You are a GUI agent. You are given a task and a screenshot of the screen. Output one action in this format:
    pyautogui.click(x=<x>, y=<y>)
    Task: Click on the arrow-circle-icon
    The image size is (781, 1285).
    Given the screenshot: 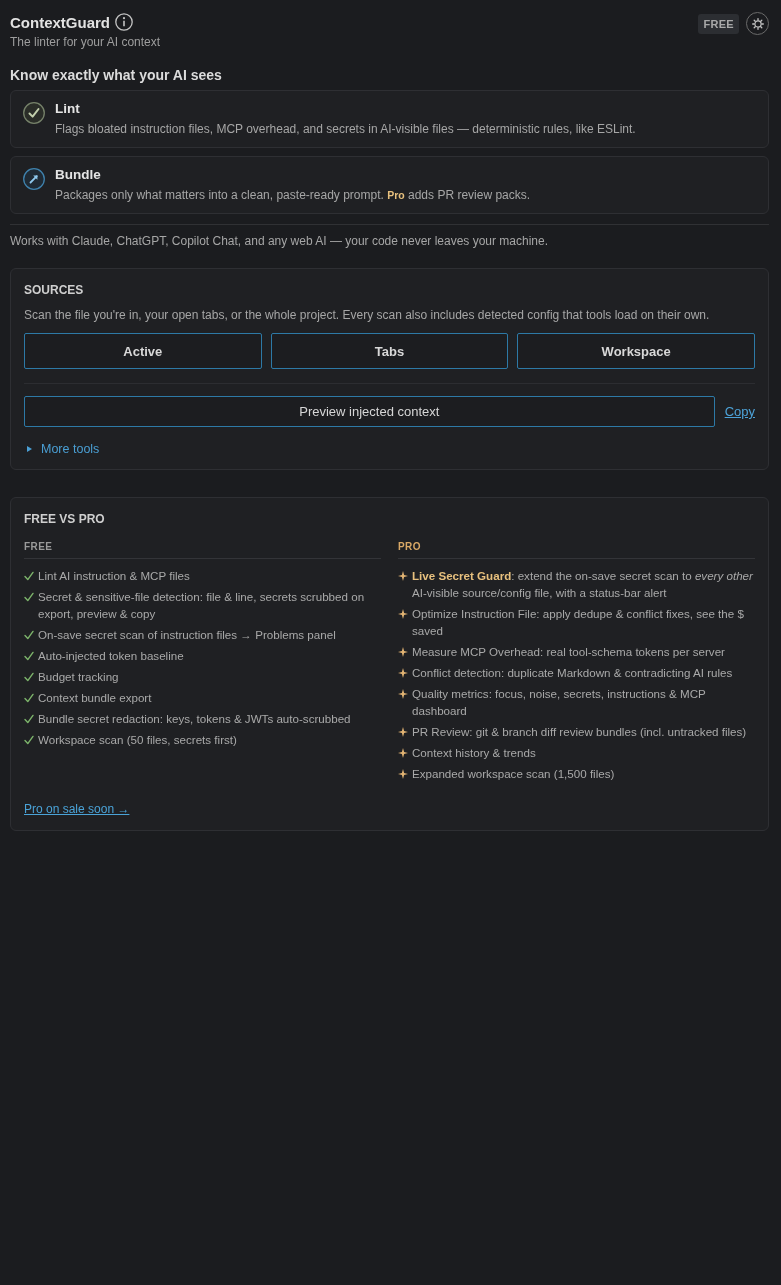 What is the action you would take?
    pyautogui.click(x=34, y=179)
    